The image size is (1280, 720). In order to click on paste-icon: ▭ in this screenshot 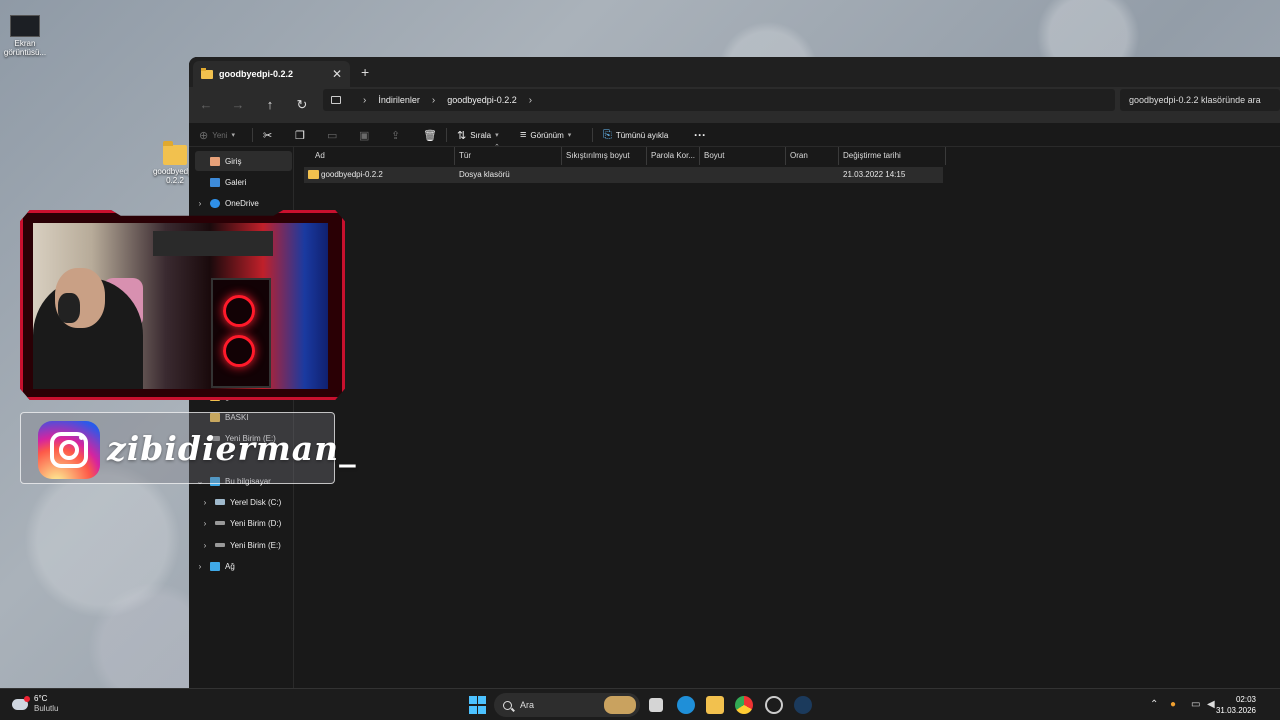, I will do `click(332, 135)`.